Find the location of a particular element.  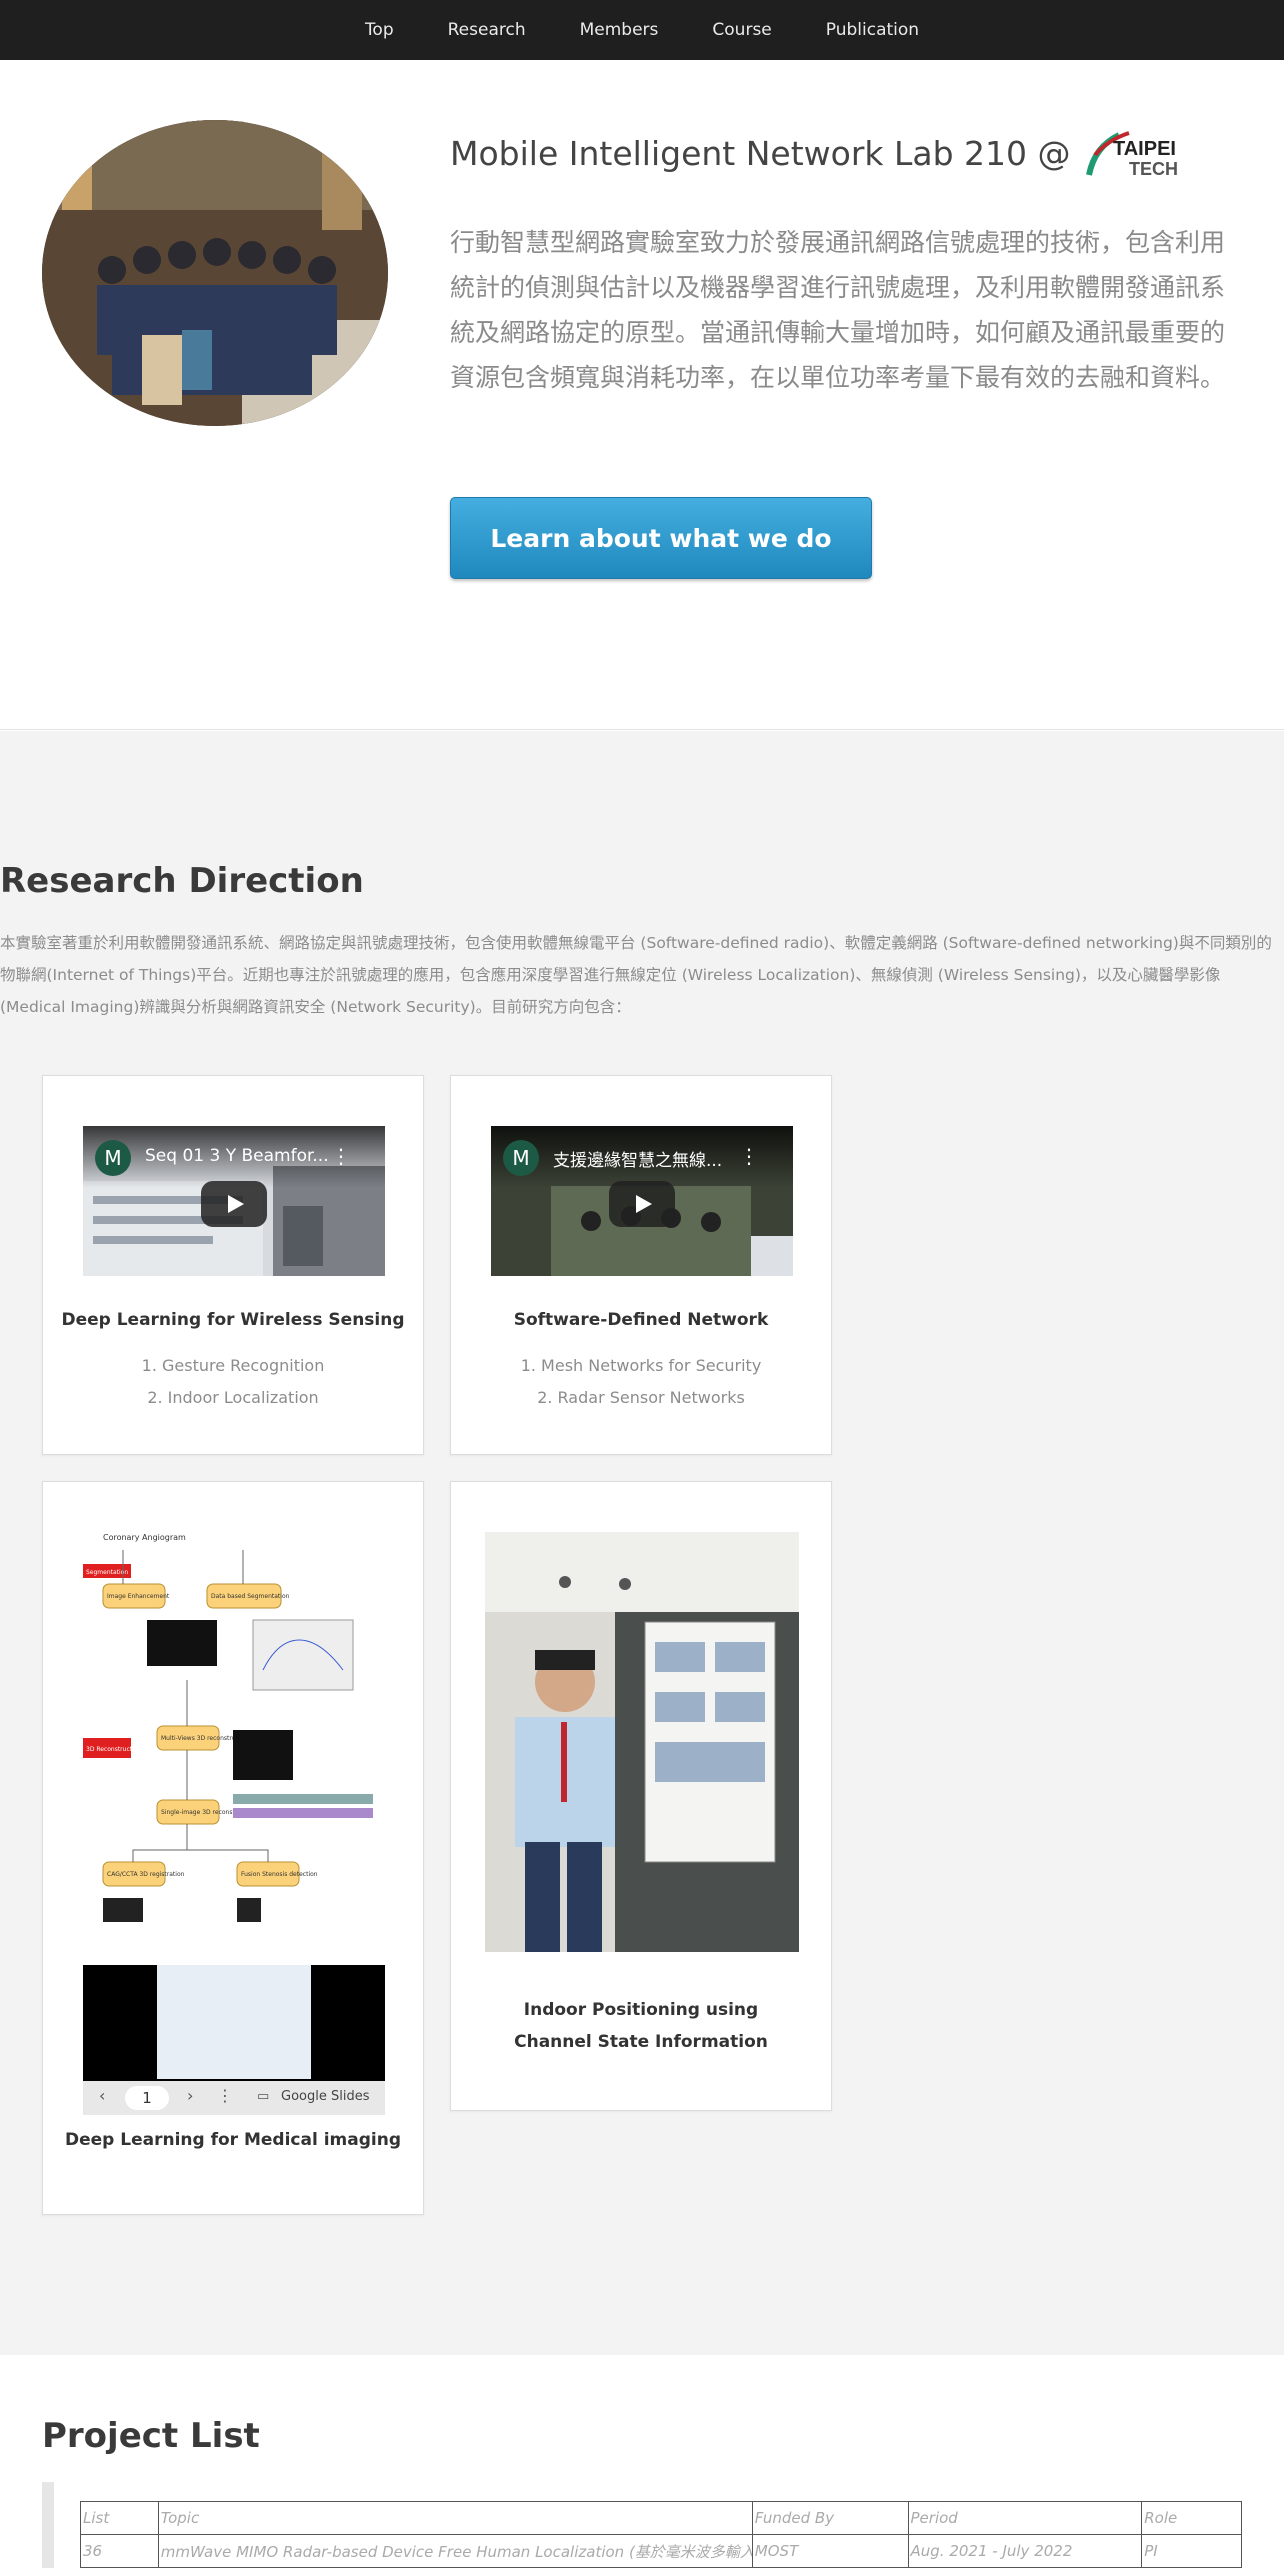

svg-text: TECH is located at coordinates (1153, 169).